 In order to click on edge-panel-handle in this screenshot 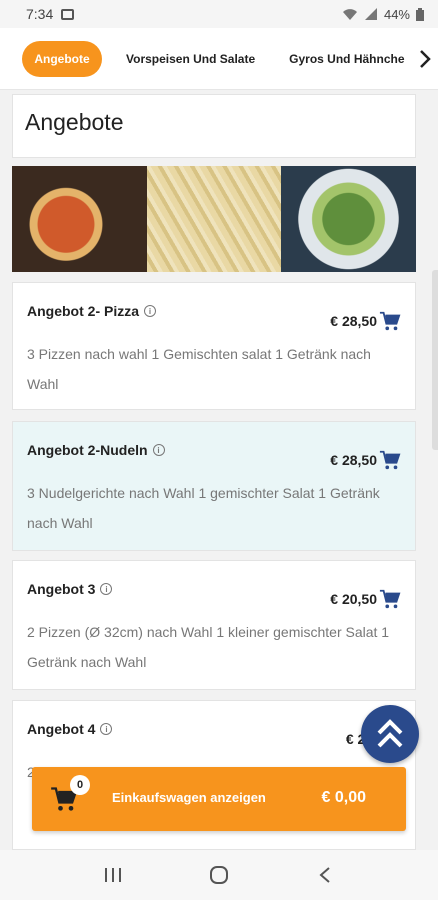, I will do `click(435, 360)`.